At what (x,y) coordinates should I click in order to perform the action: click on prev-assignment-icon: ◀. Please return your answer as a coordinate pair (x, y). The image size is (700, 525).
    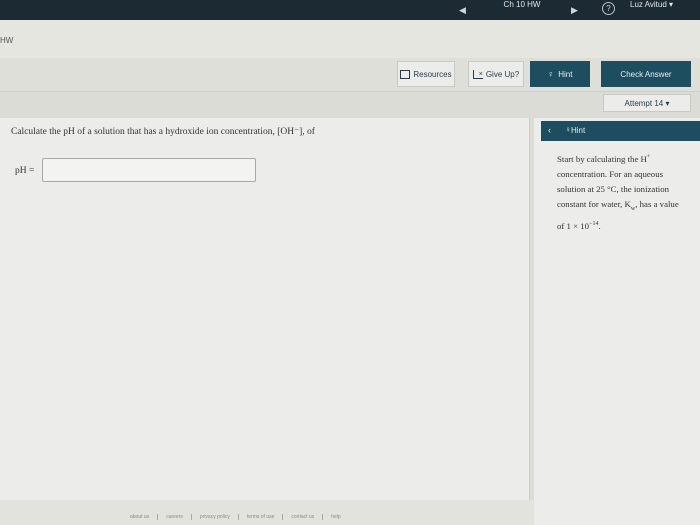
    Looking at the image, I should click on (462, 10).